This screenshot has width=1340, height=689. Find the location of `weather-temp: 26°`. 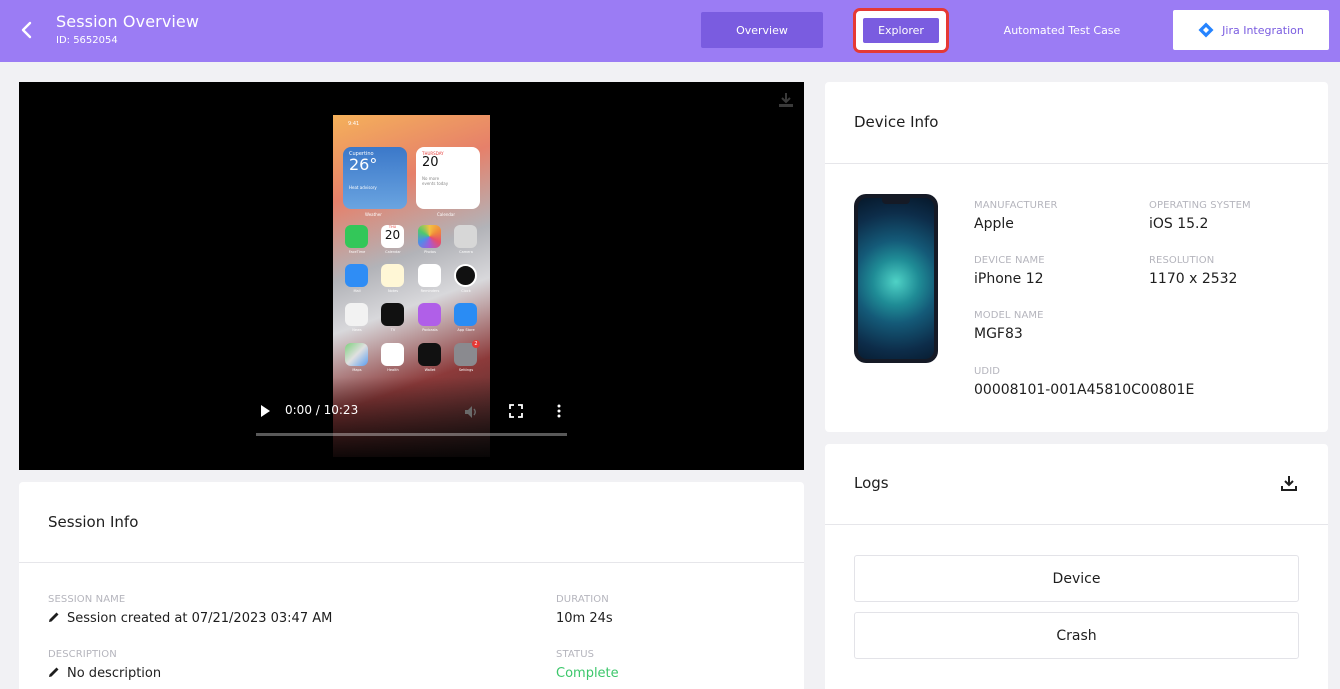

weather-temp: 26° is located at coordinates (363, 164).